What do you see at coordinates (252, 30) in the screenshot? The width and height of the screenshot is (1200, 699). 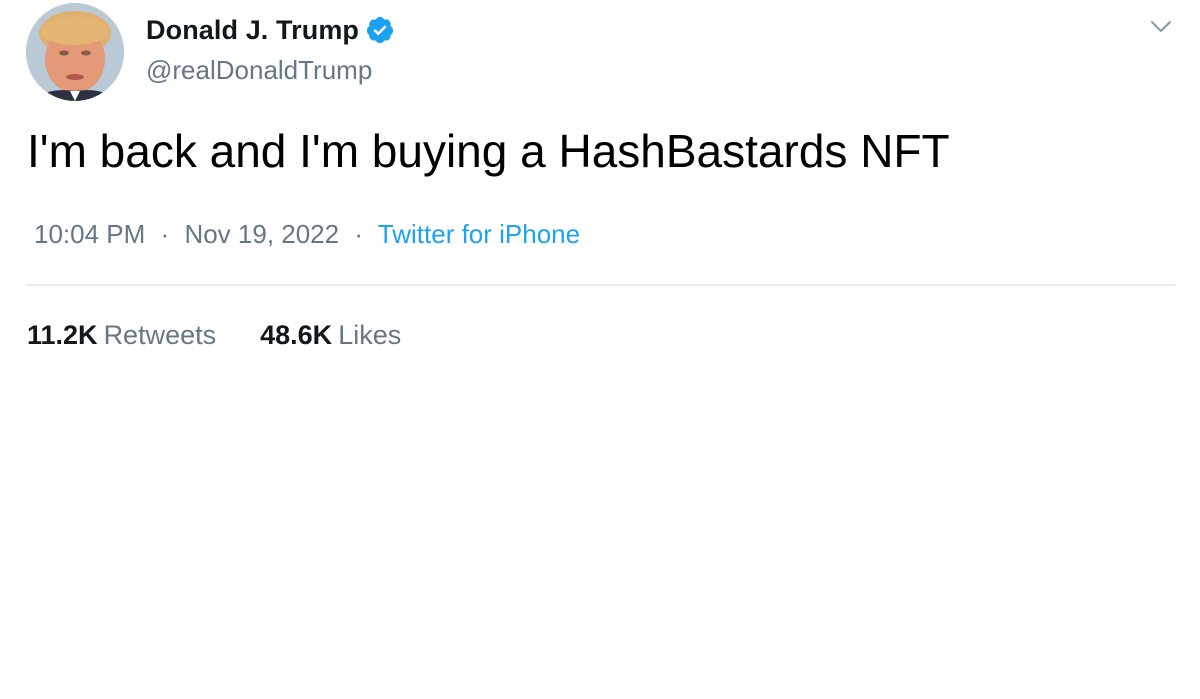 I see `display-name: Donald J. Trump` at bounding box center [252, 30].